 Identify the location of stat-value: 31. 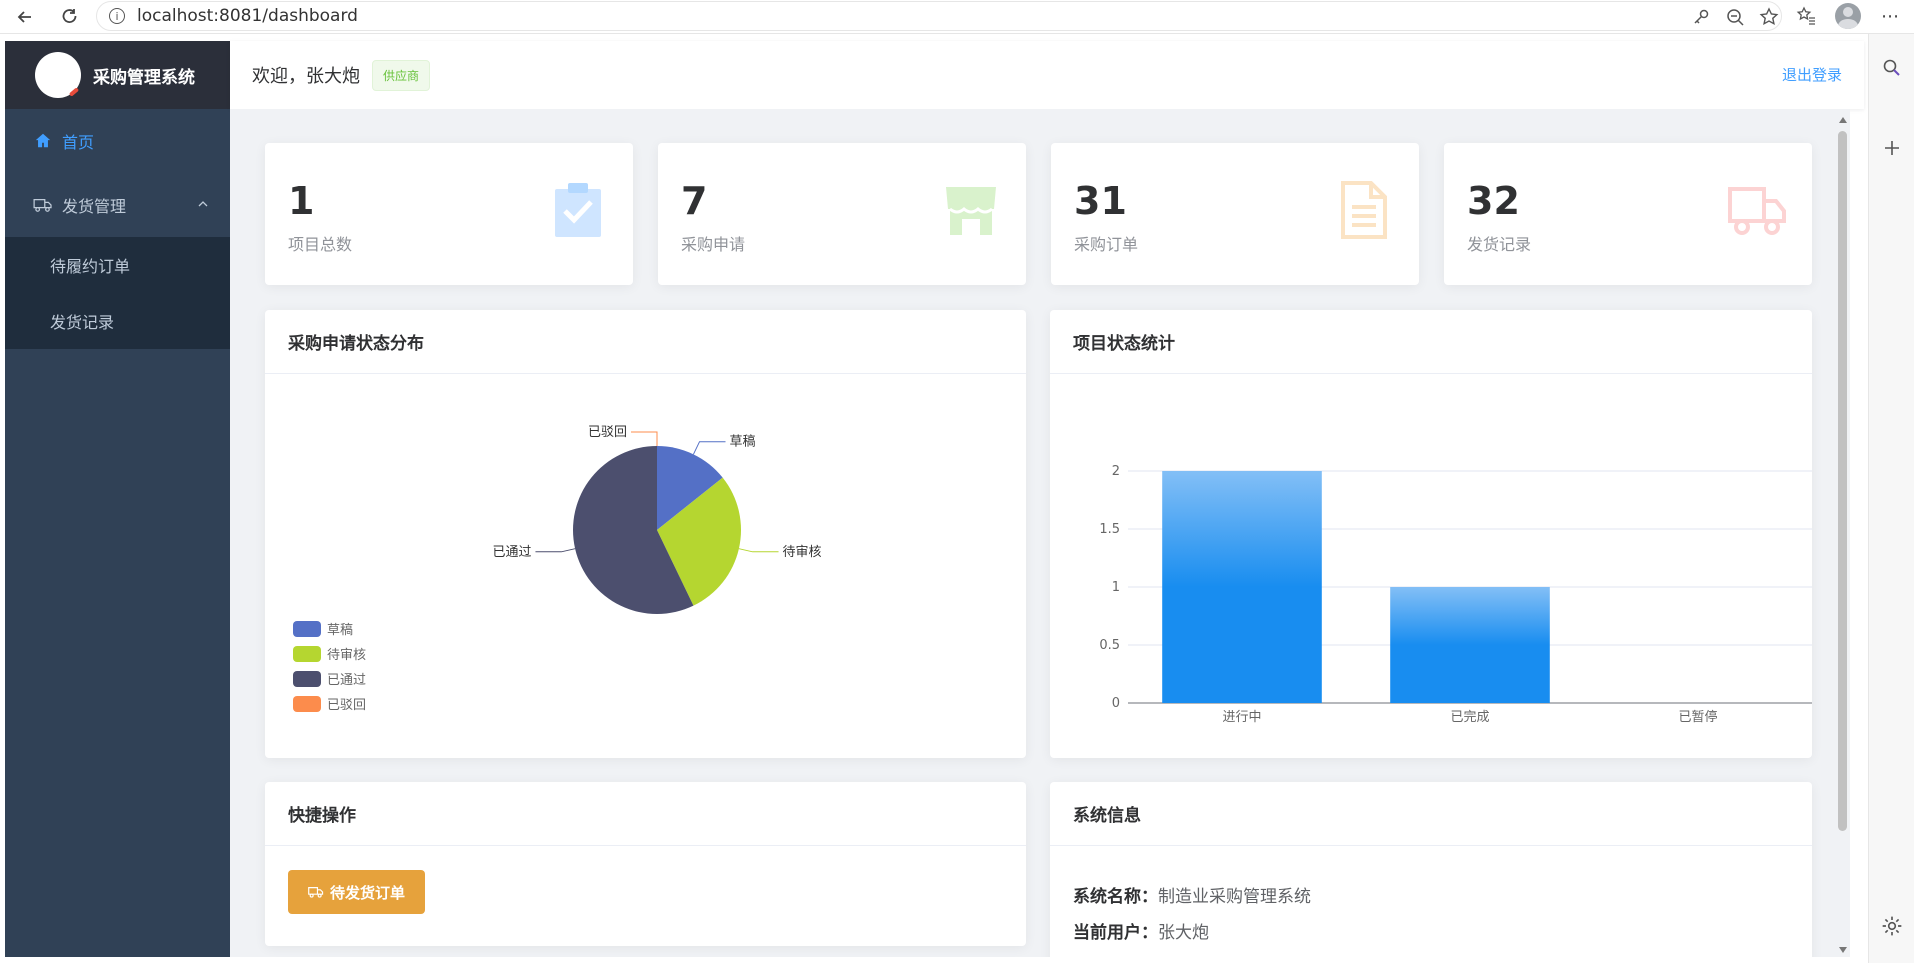
(1100, 201).